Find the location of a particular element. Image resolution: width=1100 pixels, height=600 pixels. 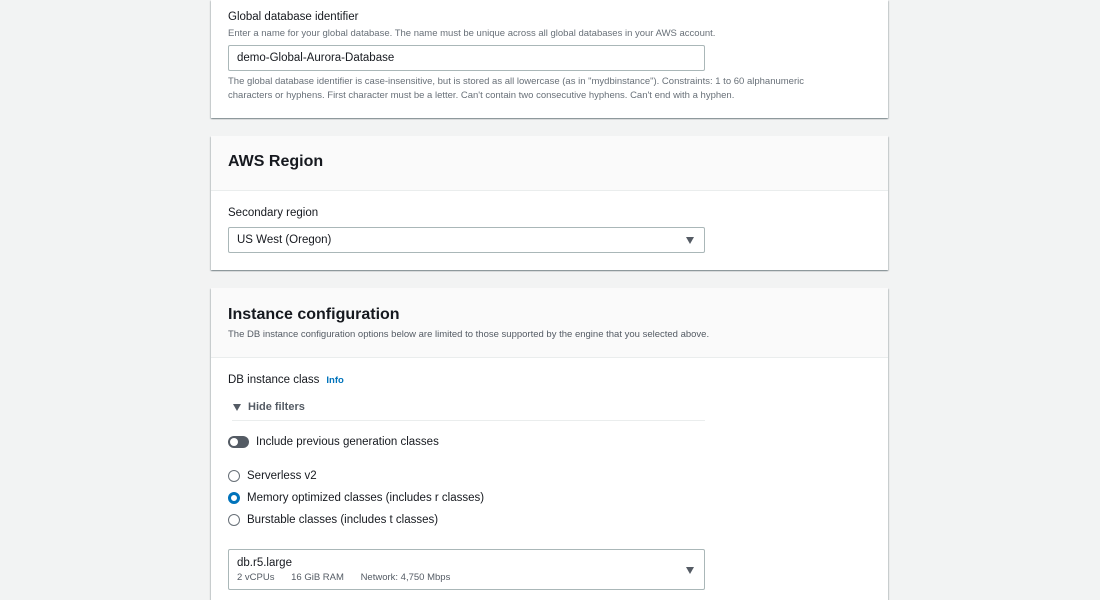

instance-network: Network: 4,750 Mbps is located at coordinates (405, 577).